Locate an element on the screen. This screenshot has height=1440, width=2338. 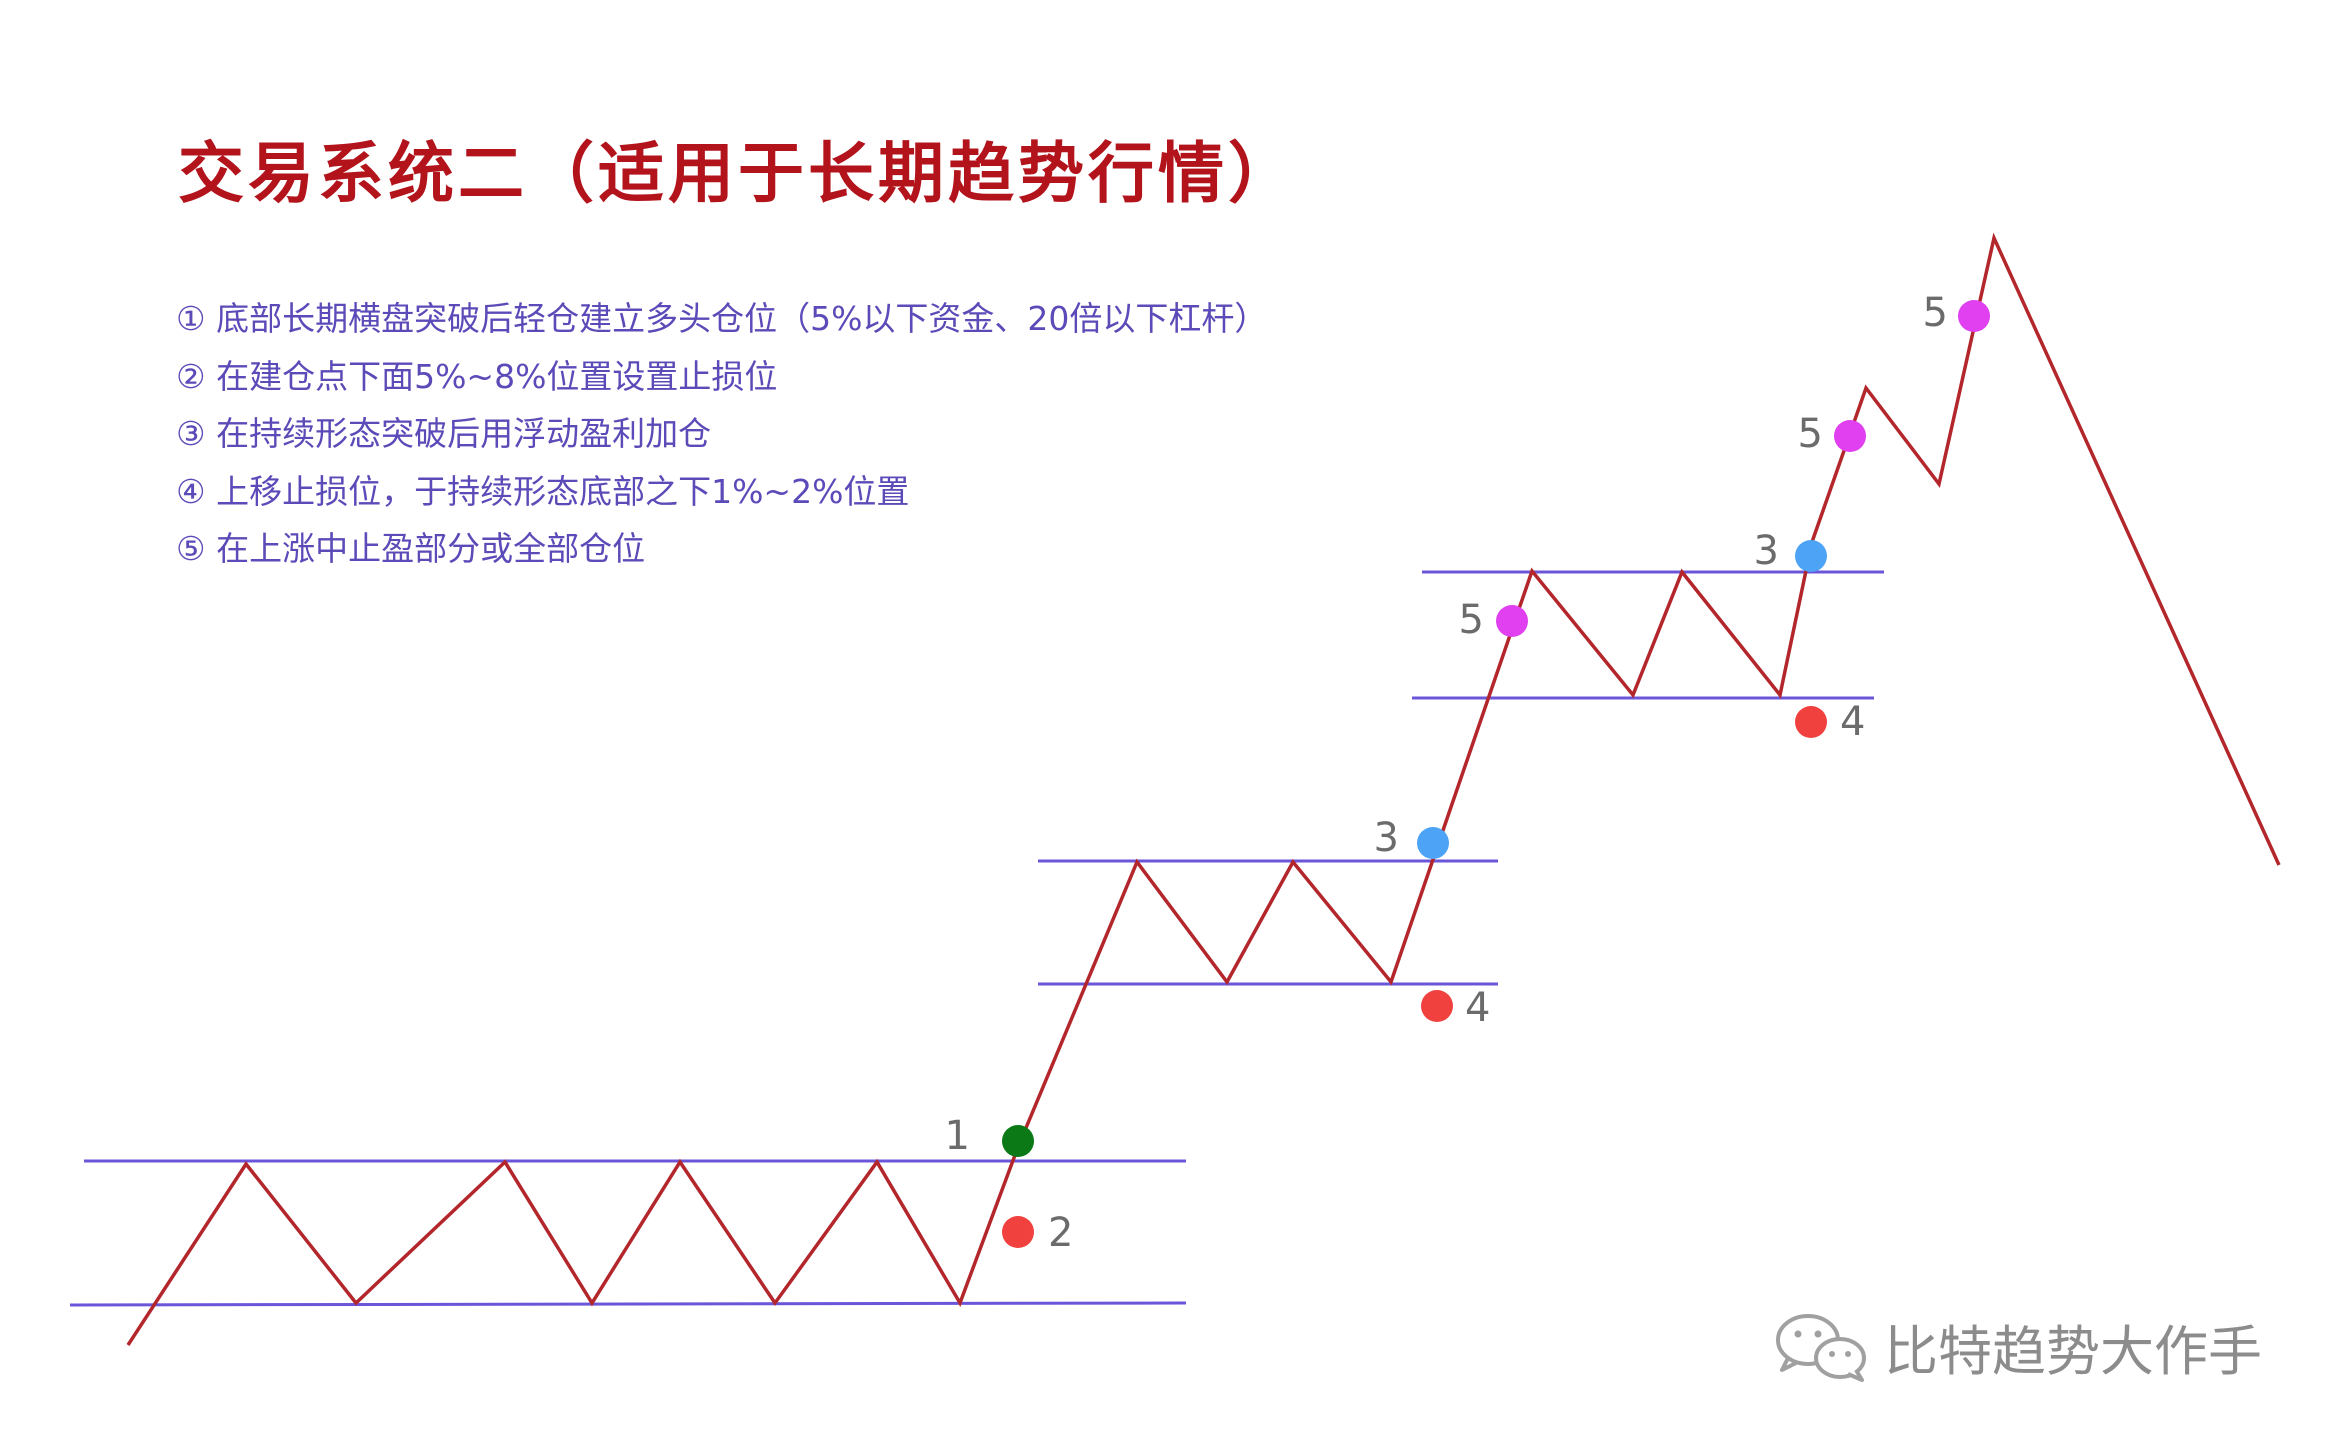
watermark: 比特趋势大作手 is located at coordinates (2016, 1346).